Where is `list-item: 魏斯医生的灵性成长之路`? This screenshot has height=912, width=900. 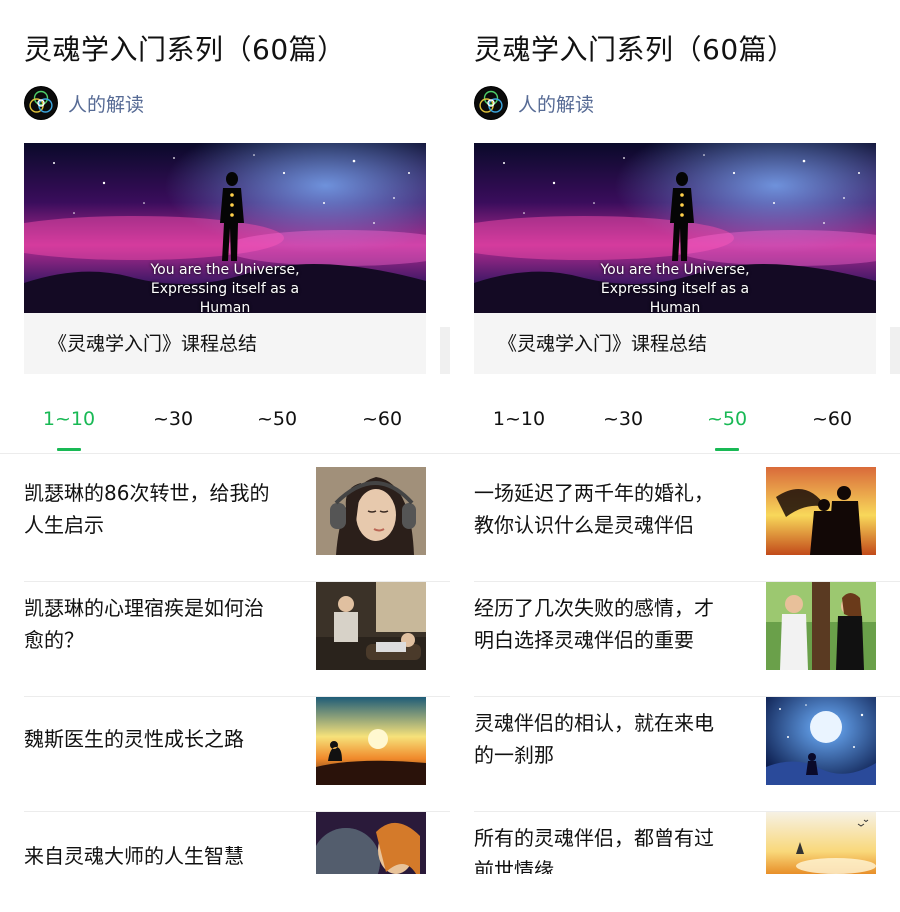 list-item: 魏斯医生的灵性成长之路 is located at coordinates (237, 754).